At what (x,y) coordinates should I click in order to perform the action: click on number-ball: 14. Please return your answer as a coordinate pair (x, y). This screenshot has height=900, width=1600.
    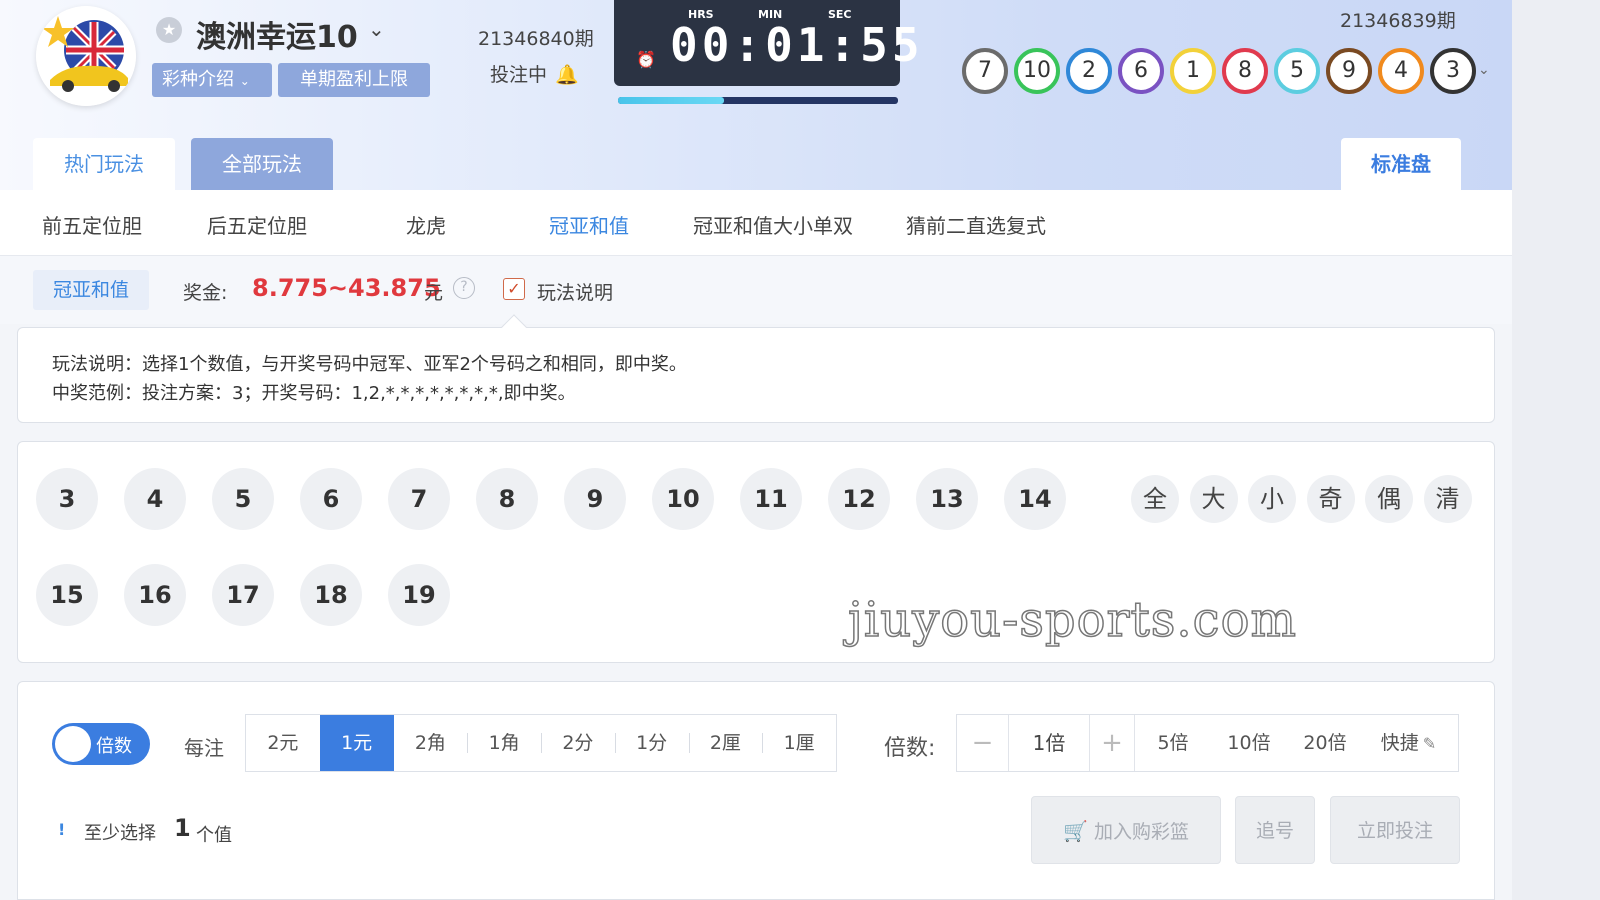
    Looking at the image, I should click on (1035, 499).